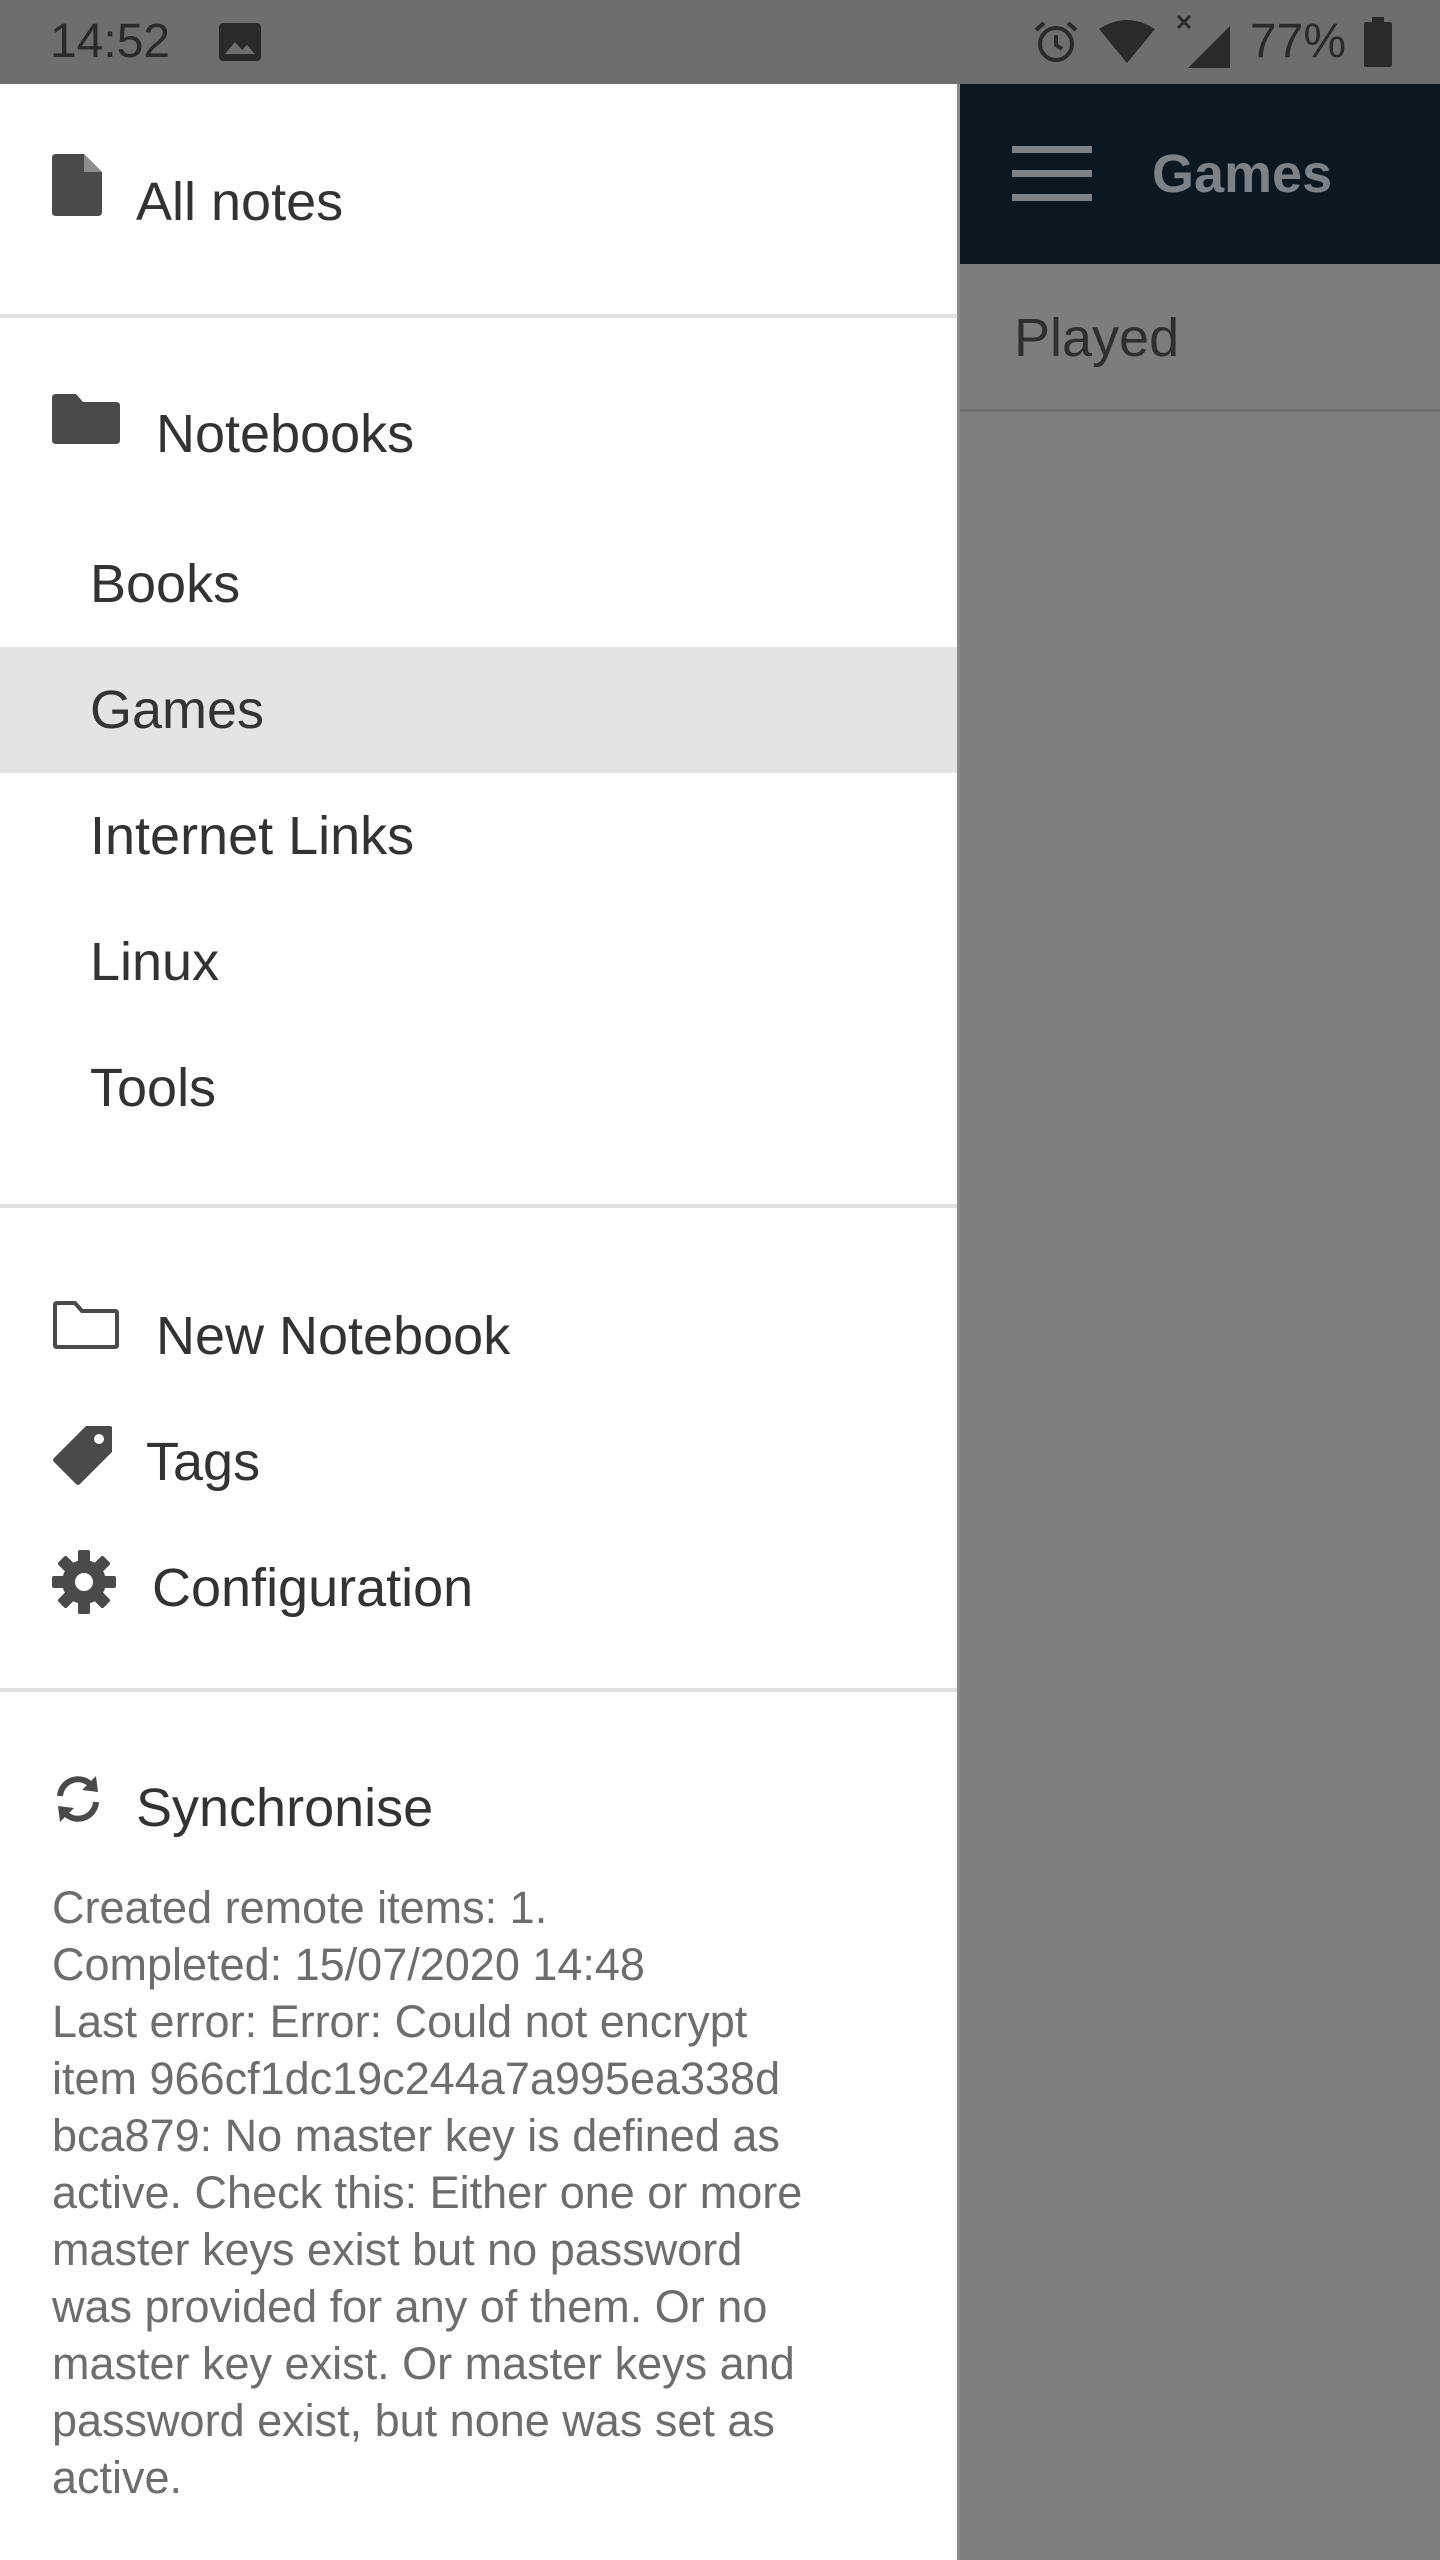  Describe the element at coordinates (240, 202) in the screenshot. I see `all-notes-label: All notes` at that location.